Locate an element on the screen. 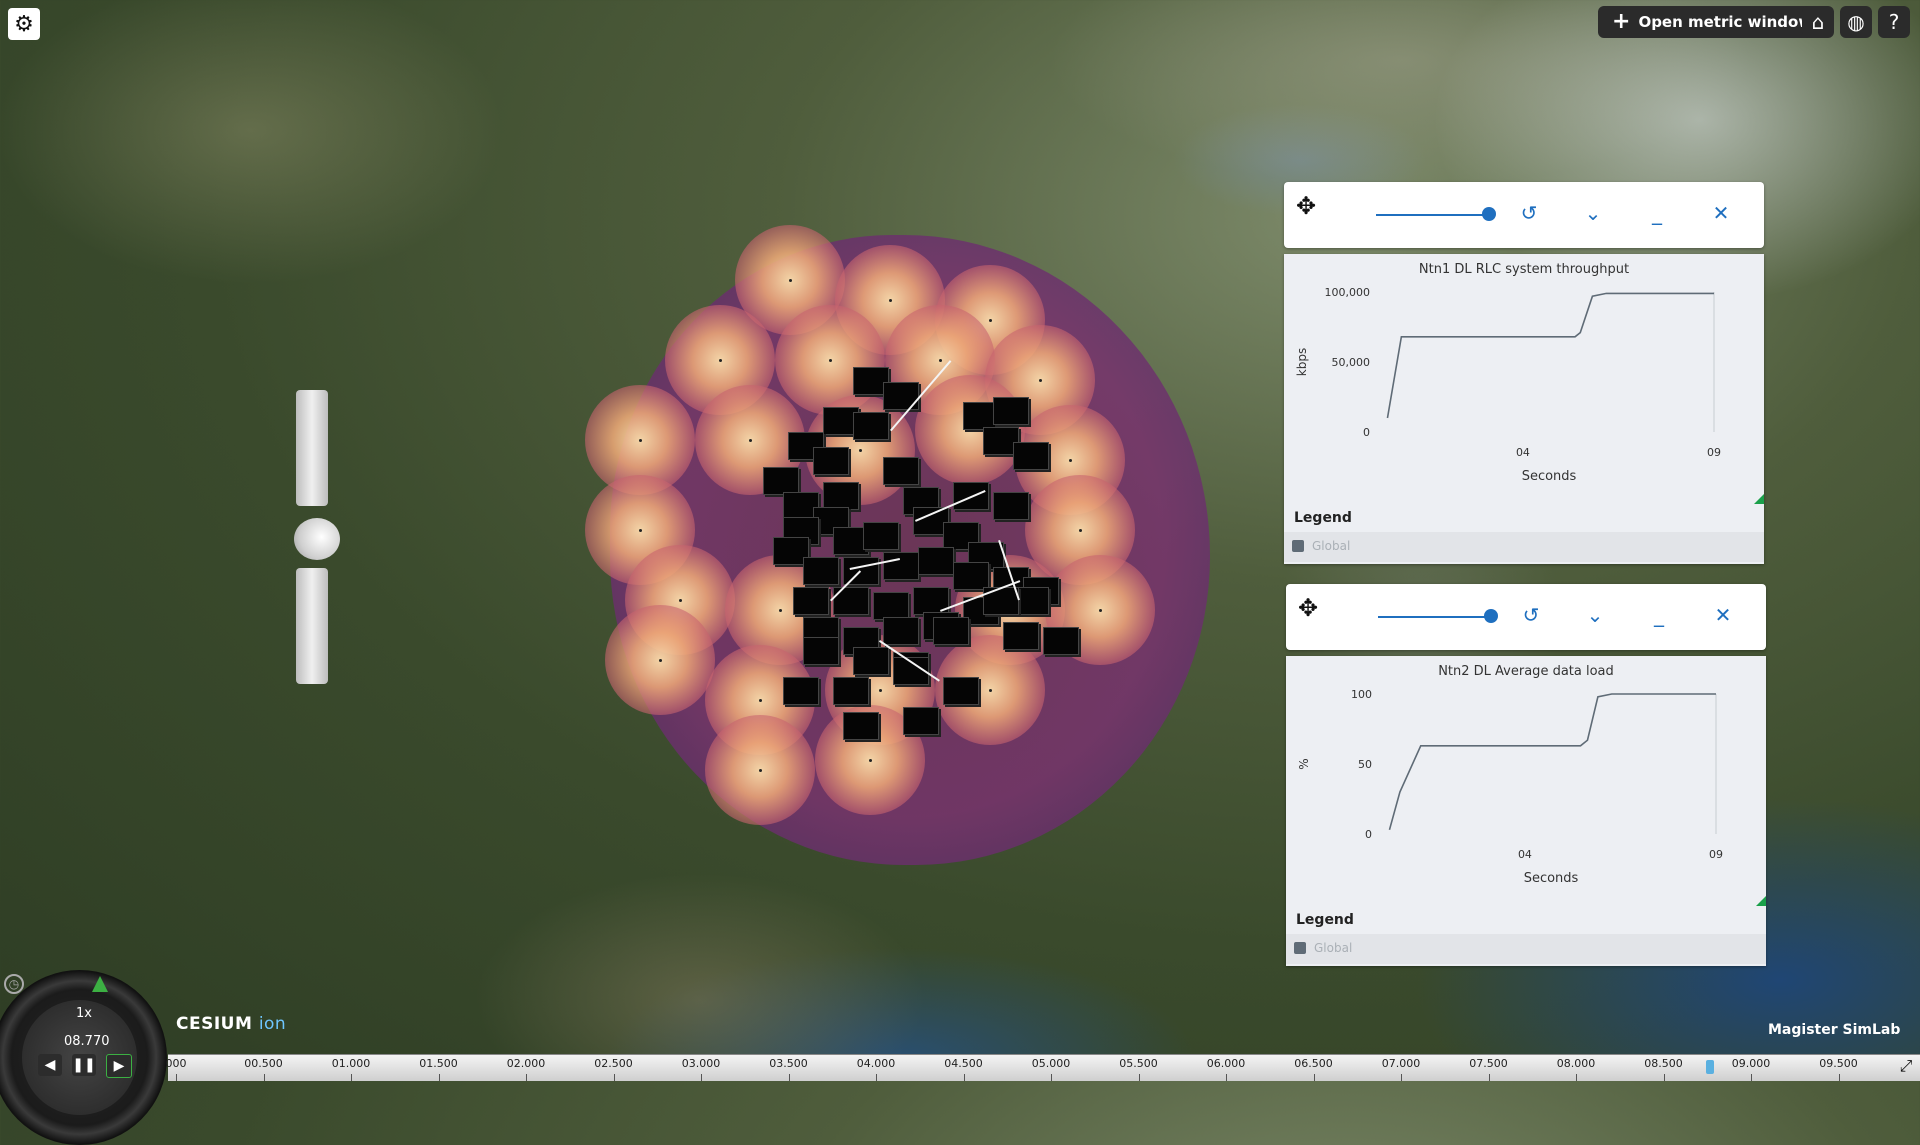 This screenshot has width=1920, height=1145. y-tick-label: 50,000 is located at coordinates (1351, 362).